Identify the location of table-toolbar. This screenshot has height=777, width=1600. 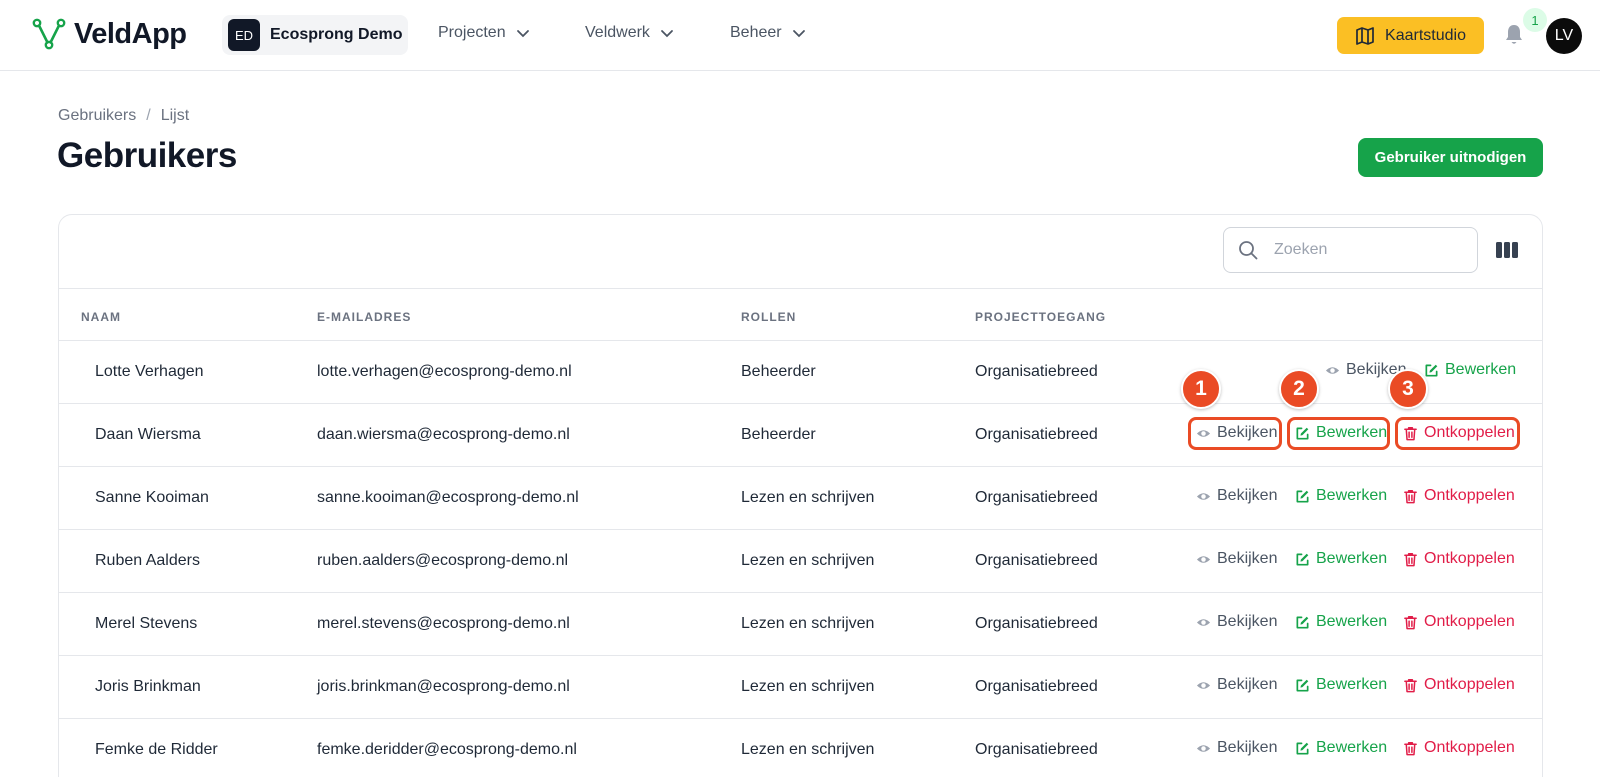
(800, 252).